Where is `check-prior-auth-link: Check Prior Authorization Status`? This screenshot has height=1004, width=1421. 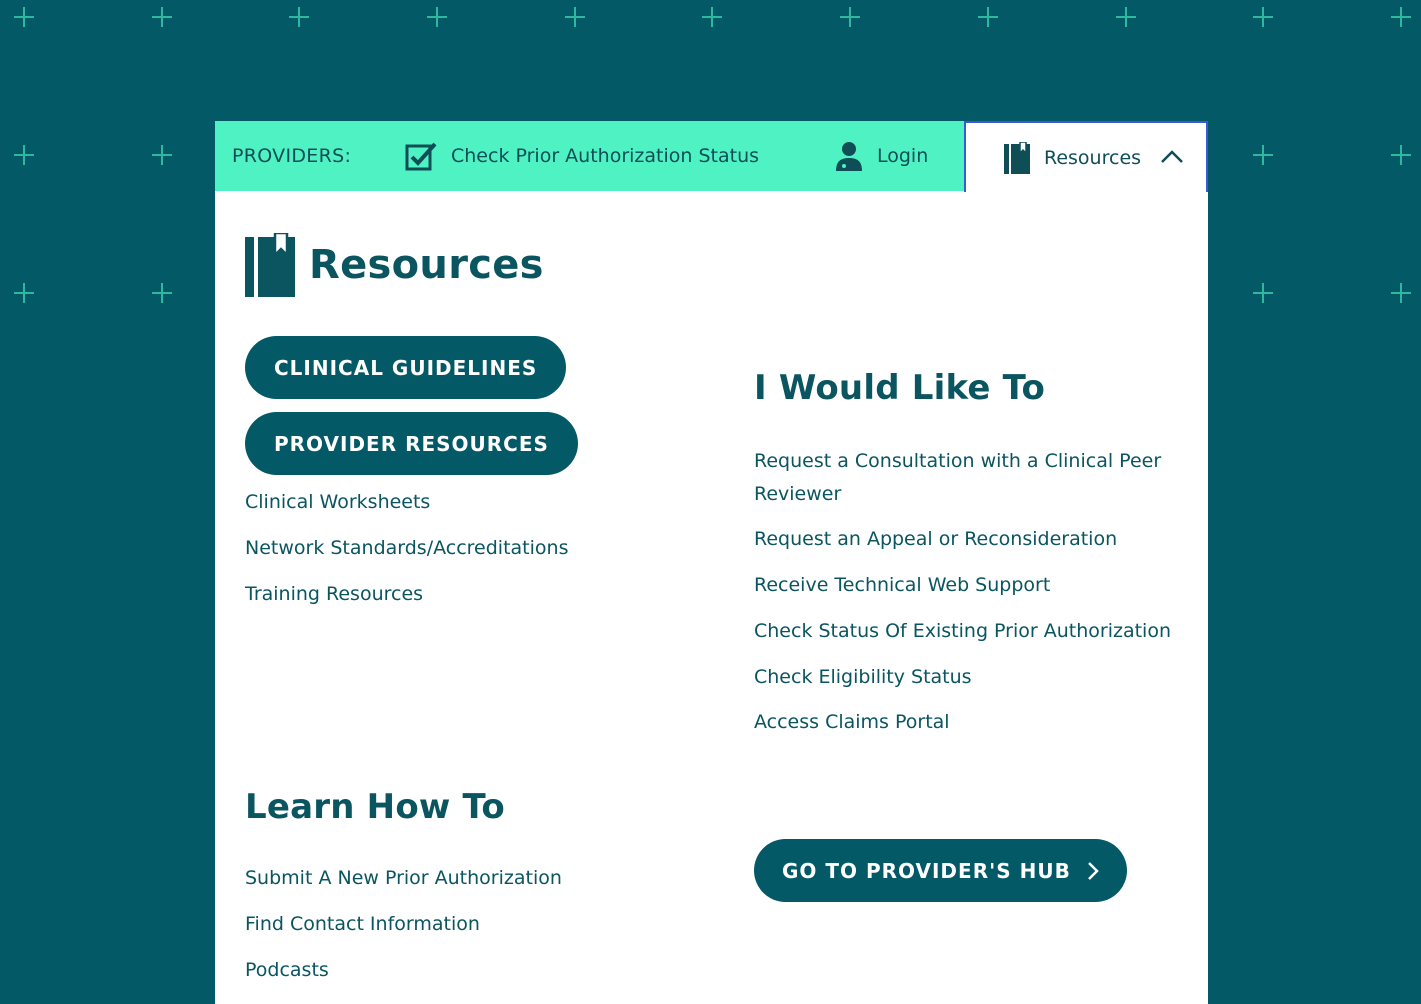 check-prior-auth-link: Check Prior Authorization Status is located at coordinates (582, 156).